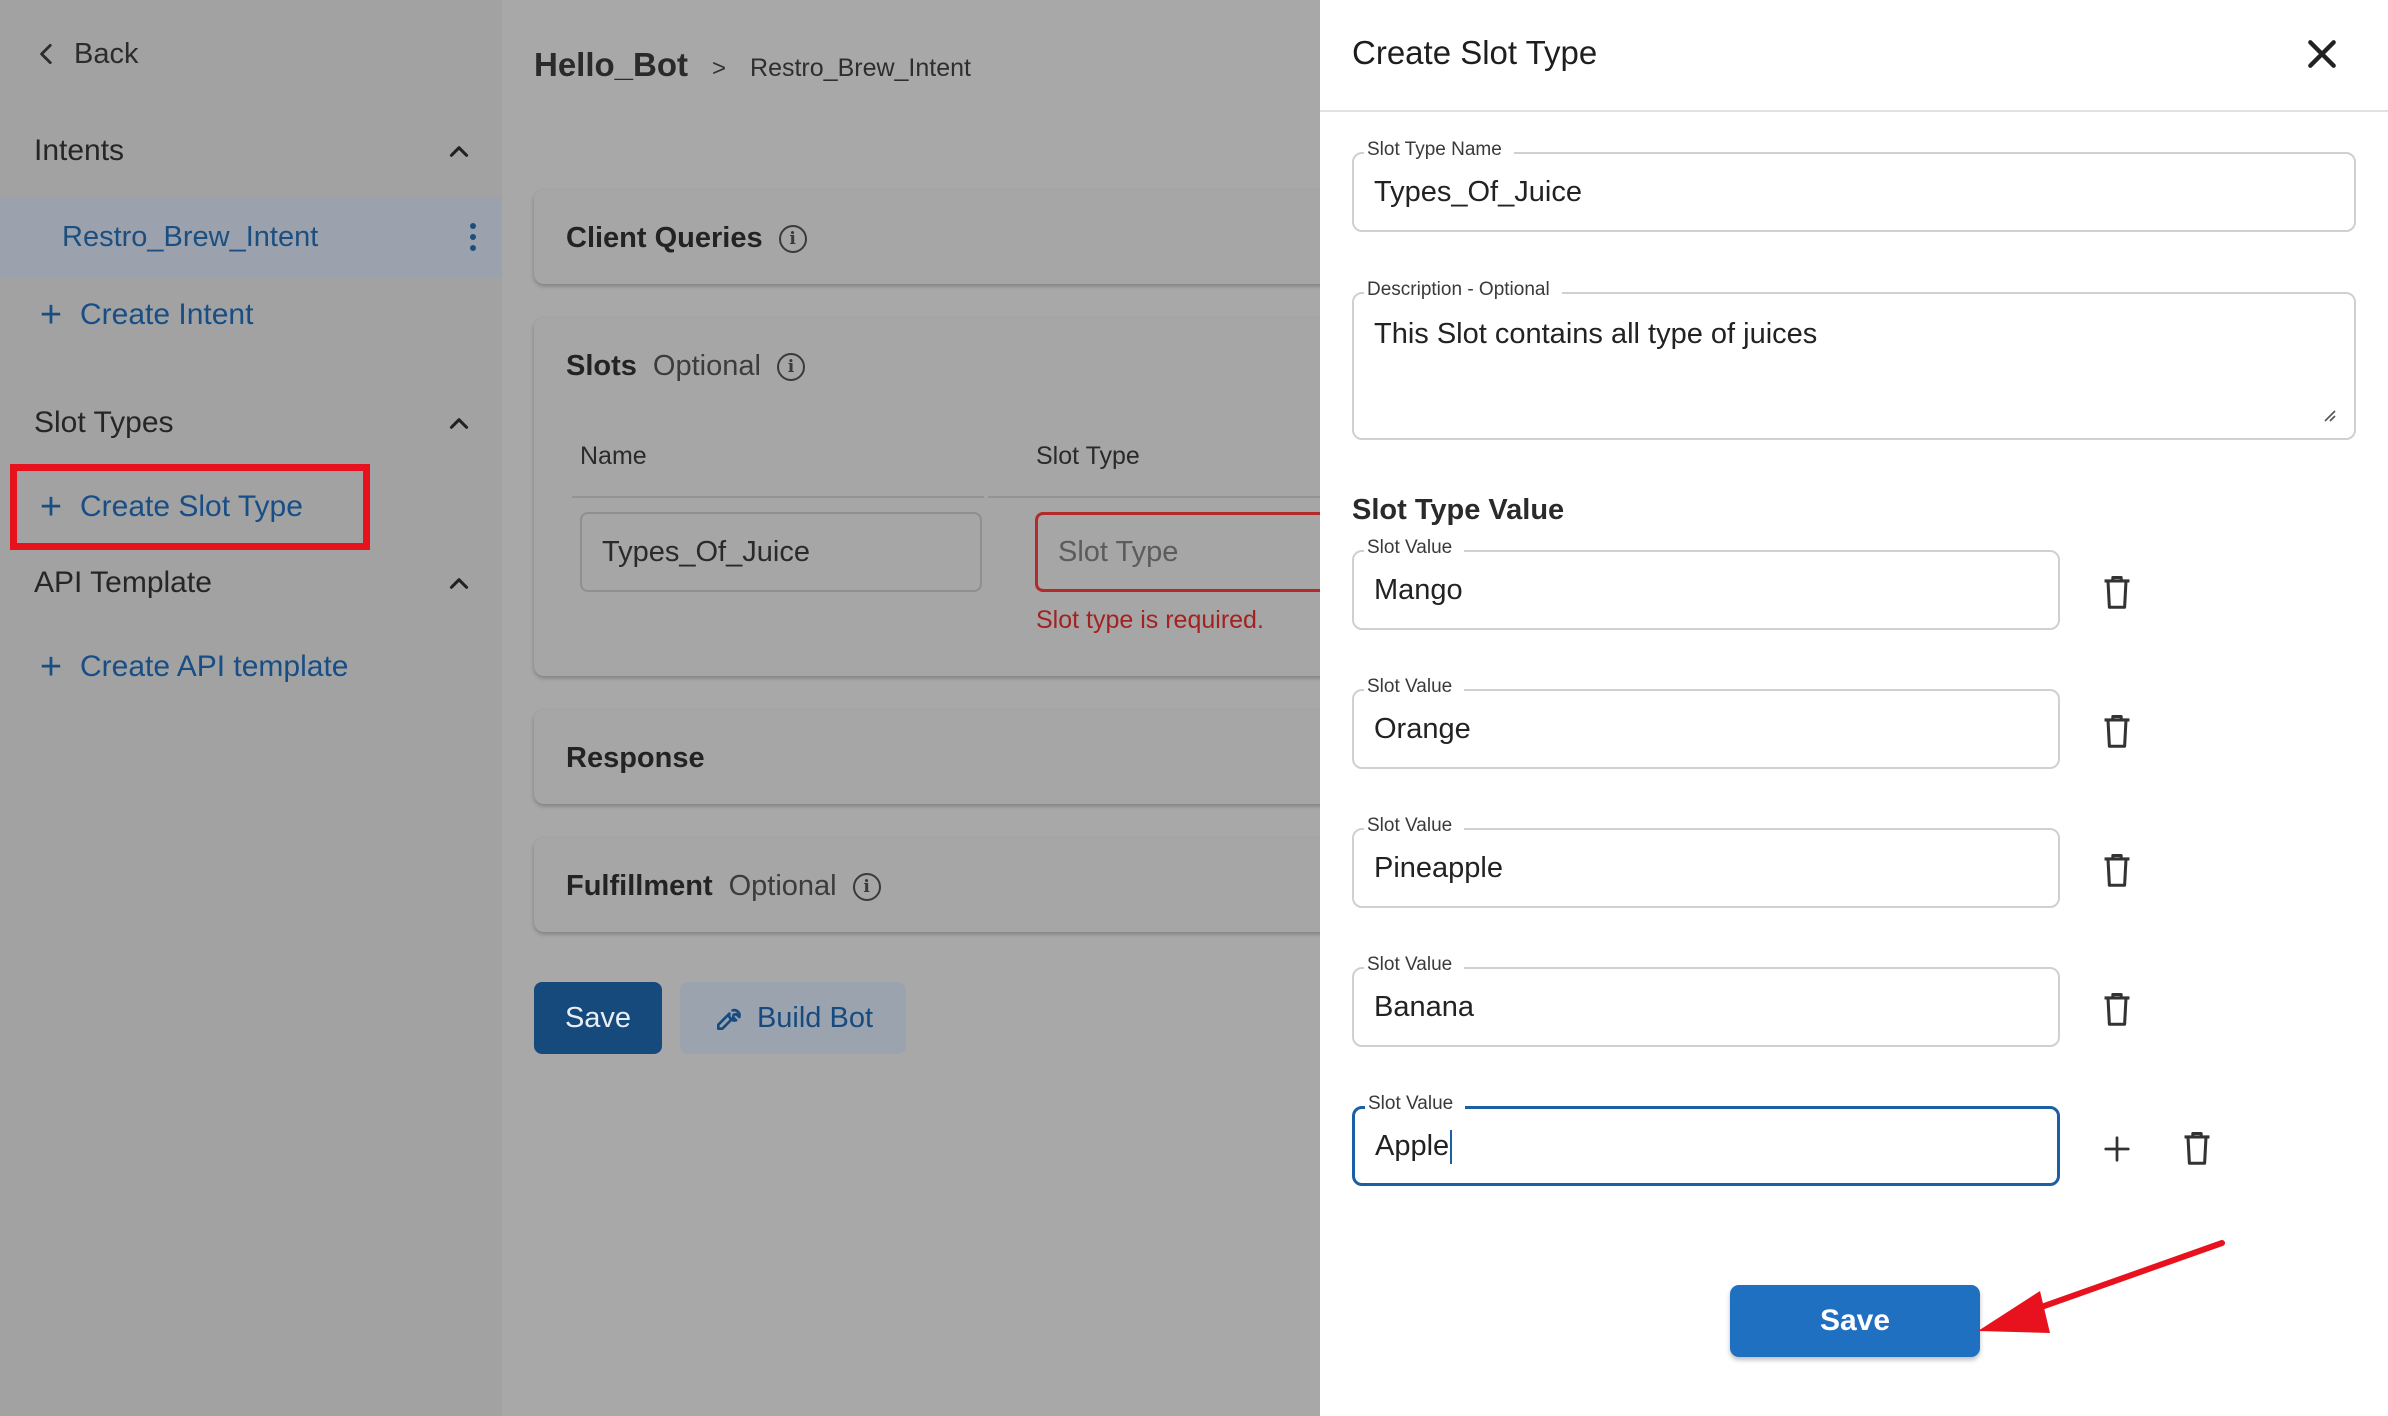 Image resolution: width=2388 pixels, height=1416 pixels. Describe the element at coordinates (949, 757) in the screenshot. I see `response-card: Response` at that location.